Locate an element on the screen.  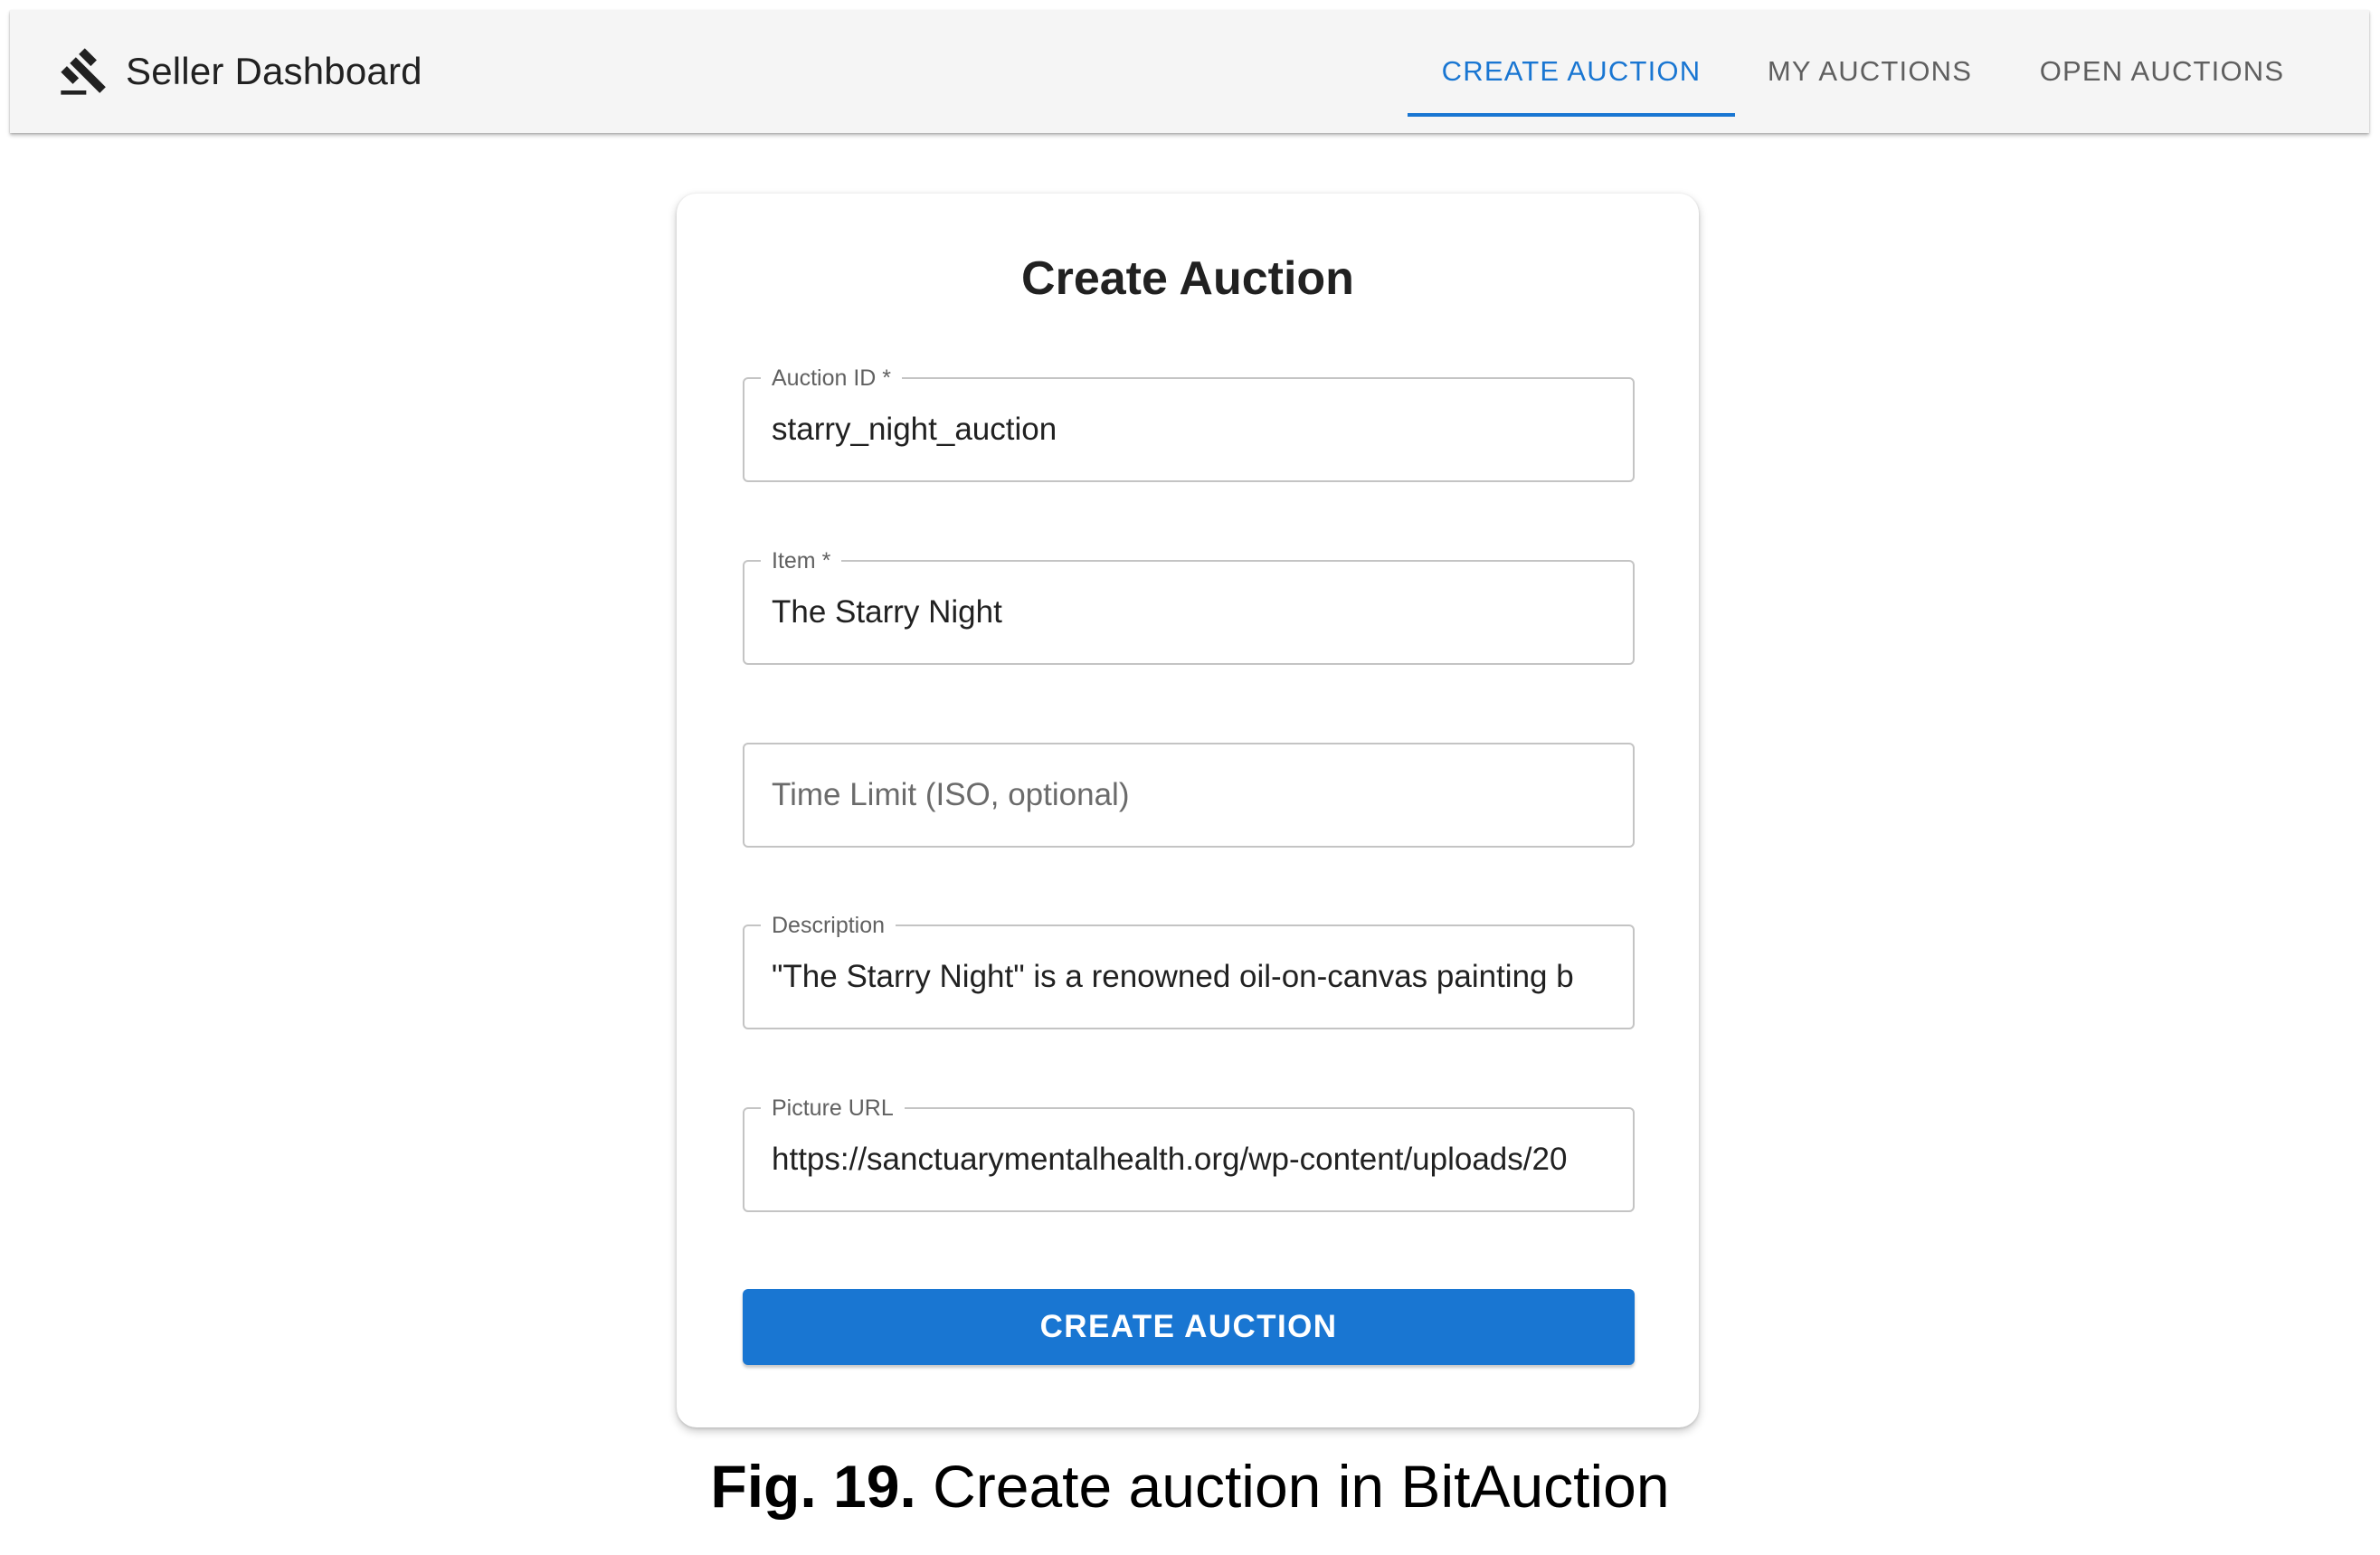
tab-create-auction: CREATE AUCTION is located at coordinates (1571, 72).